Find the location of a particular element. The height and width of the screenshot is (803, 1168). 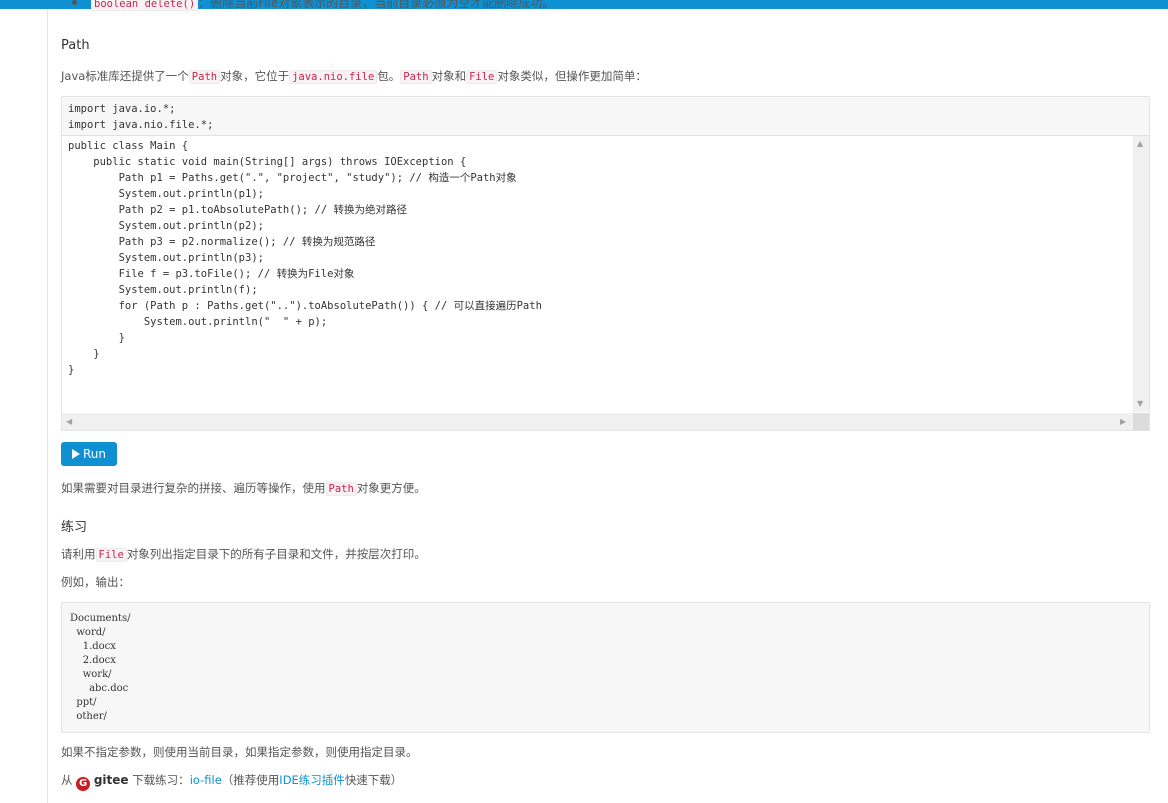

exercise-note: 如果不指定参数，则使用当前目录，如果指定参数，则使用指定目录。 is located at coordinates (239, 752).